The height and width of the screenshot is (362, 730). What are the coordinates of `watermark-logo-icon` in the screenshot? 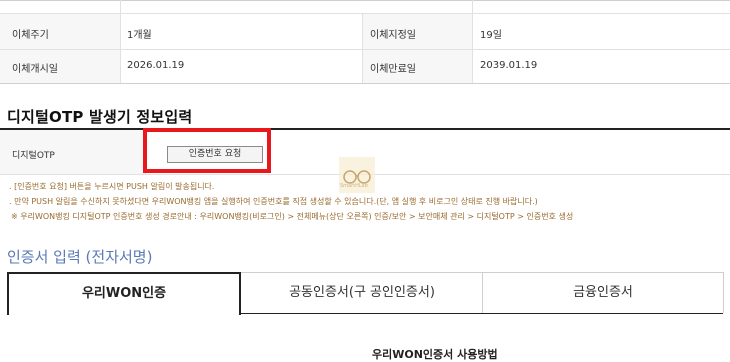 It's located at (357, 175).